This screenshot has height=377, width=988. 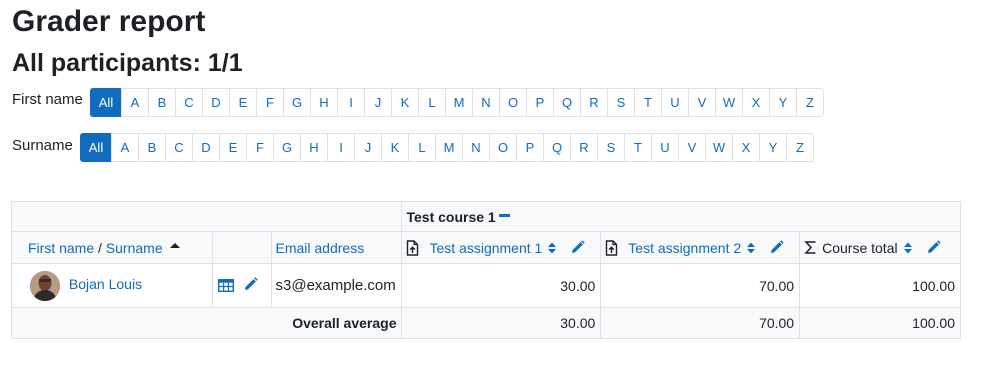 I want to click on surname-all-button: All, so click(x=96, y=147).